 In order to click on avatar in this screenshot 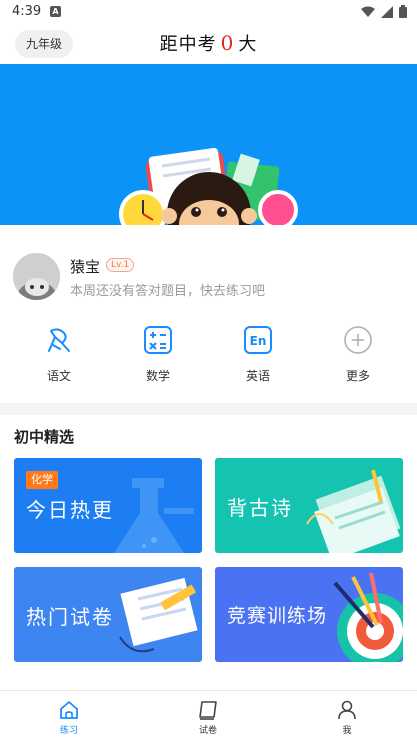, I will do `click(36, 276)`.